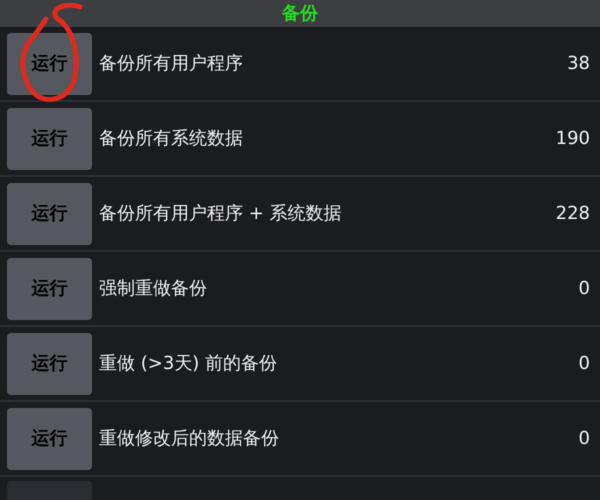 This screenshot has width=600, height=500. What do you see at coordinates (188, 364) in the screenshot?
I see `task-label: 重做 (>3天) 前的备份` at bounding box center [188, 364].